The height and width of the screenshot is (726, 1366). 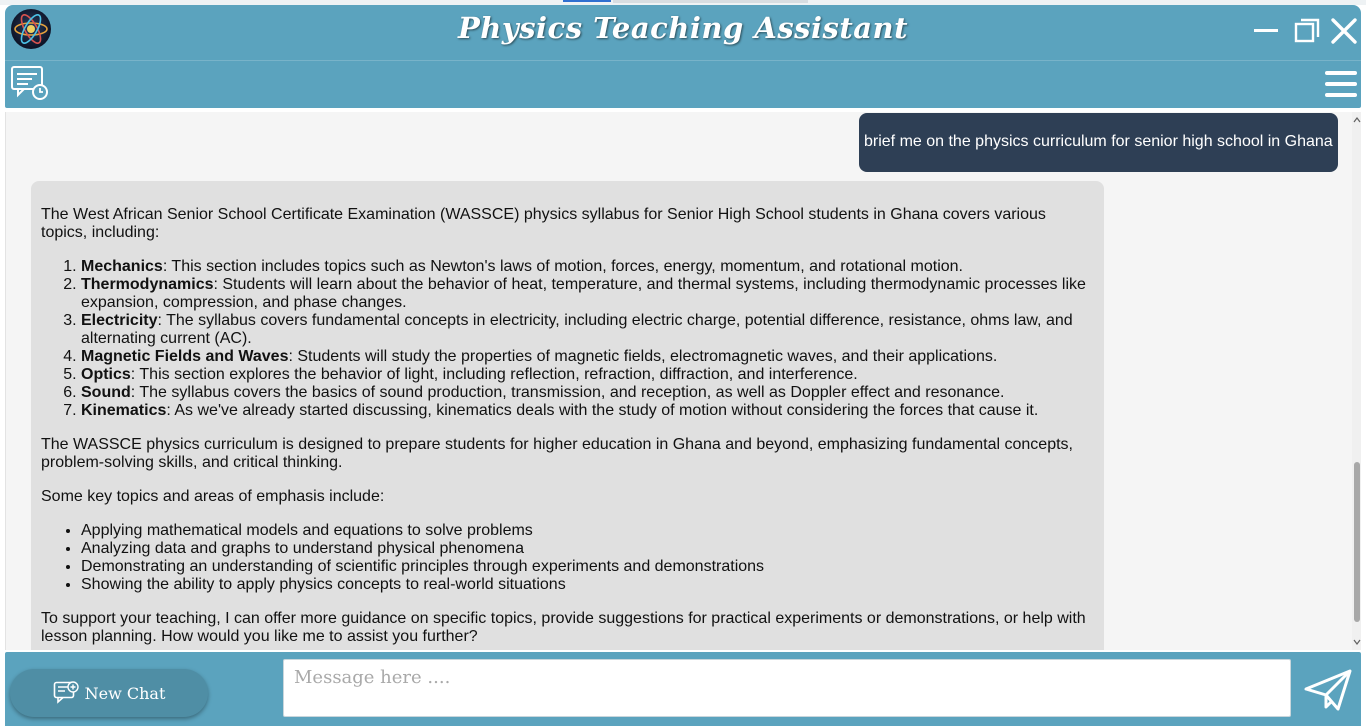 What do you see at coordinates (710, 1) in the screenshot?
I see `top-edge-shade` at bounding box center [710, 1].